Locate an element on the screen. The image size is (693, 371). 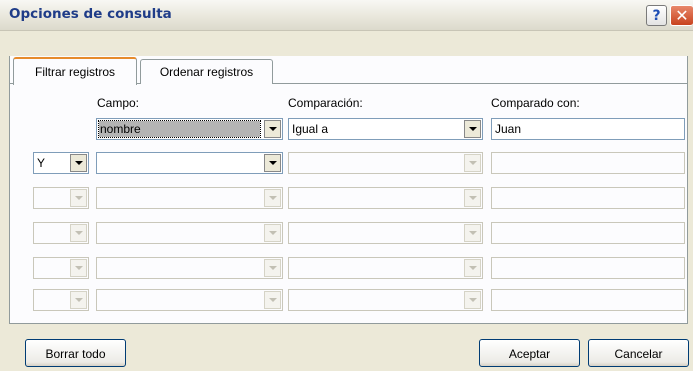
close-icon: ✕ is located at coordinates (682, 15).